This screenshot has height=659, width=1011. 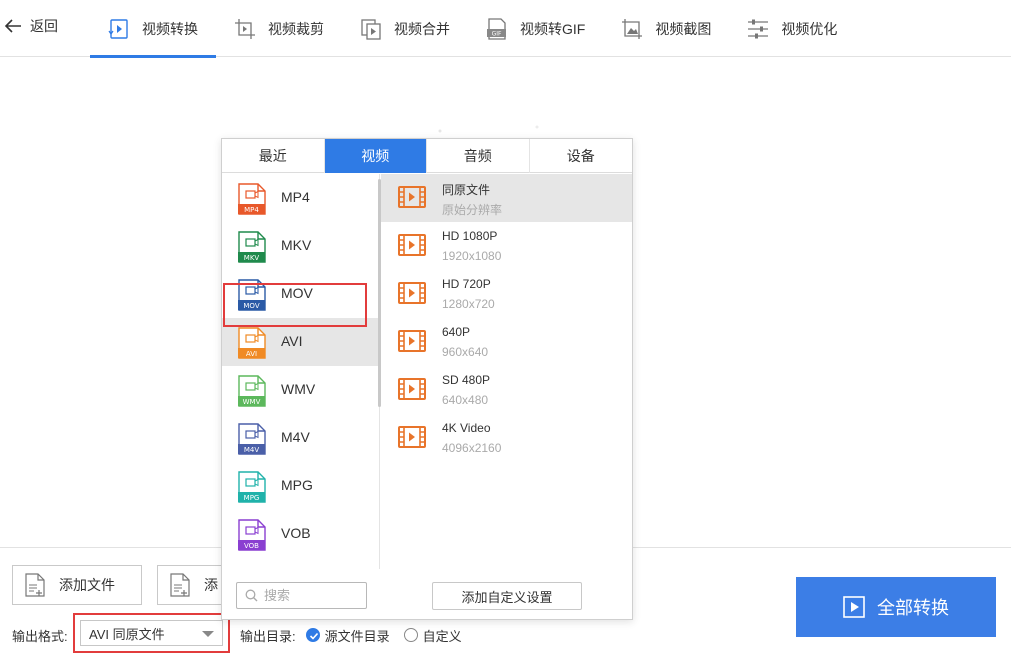 What do you see at coordinates (273, 156) in the screenshot?
I see `tab-recent: 最近` at bounding box center [273, 156].